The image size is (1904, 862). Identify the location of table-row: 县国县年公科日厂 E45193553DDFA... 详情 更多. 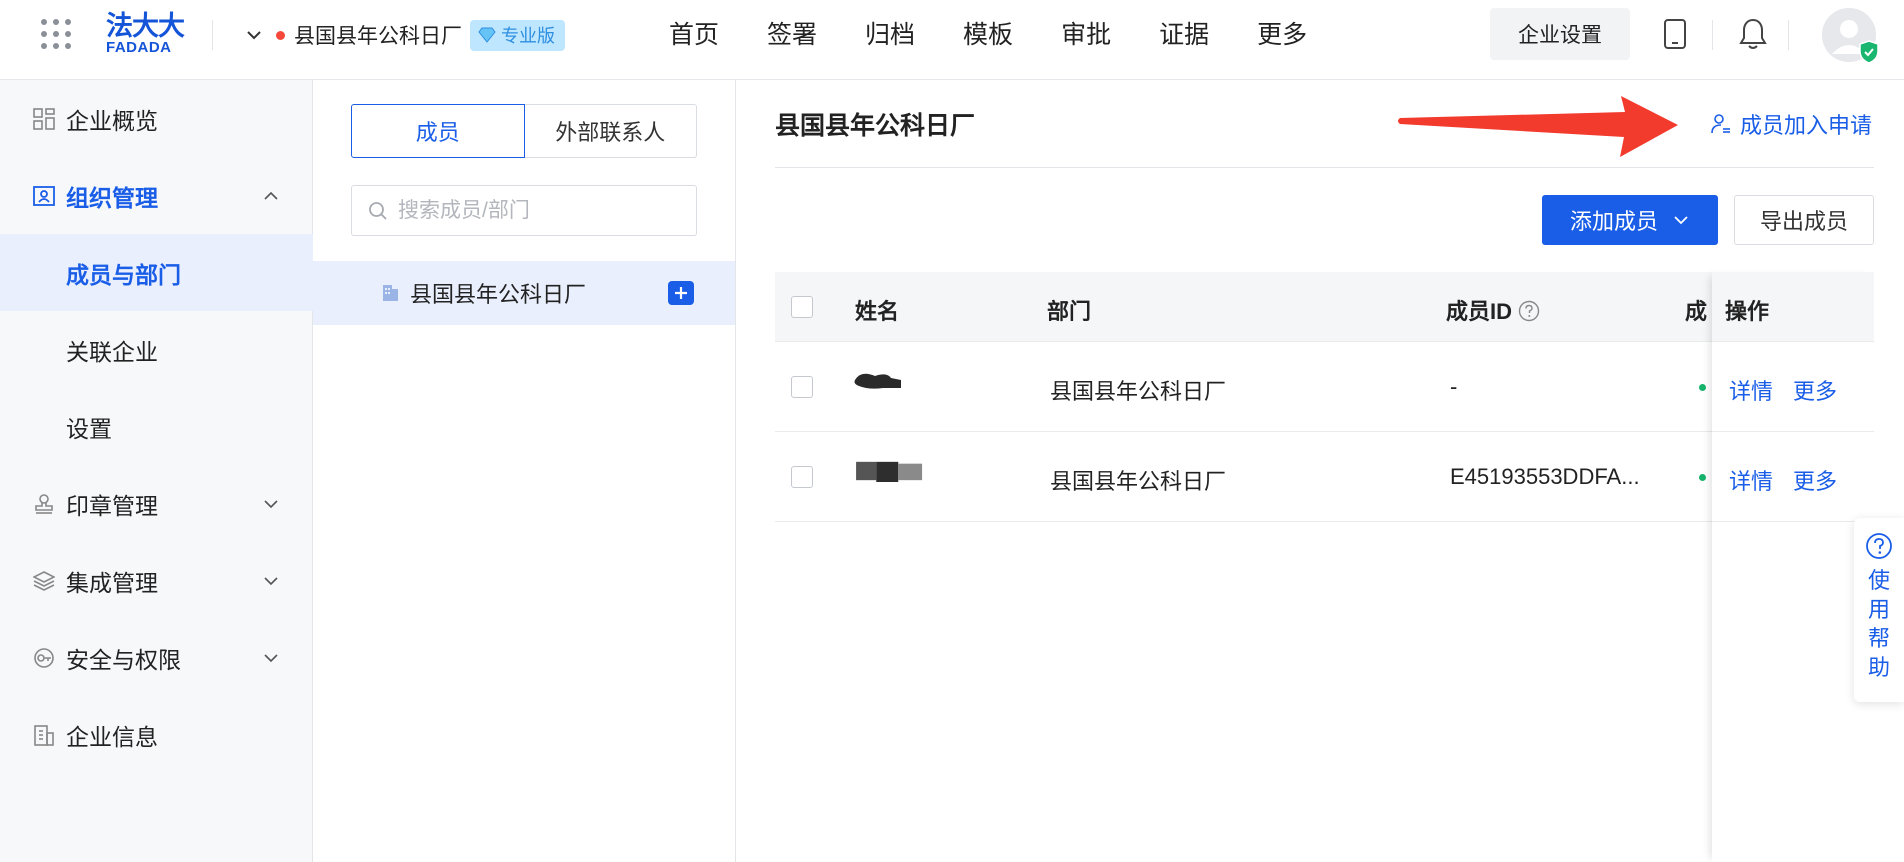
(1324, 477).